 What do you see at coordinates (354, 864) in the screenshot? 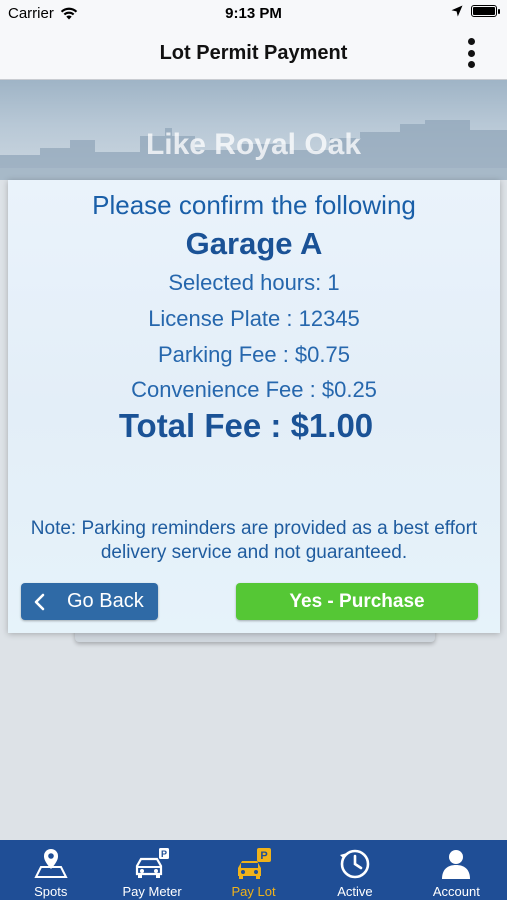
I see `clock-history-icon` at bounding box center [354, 864].